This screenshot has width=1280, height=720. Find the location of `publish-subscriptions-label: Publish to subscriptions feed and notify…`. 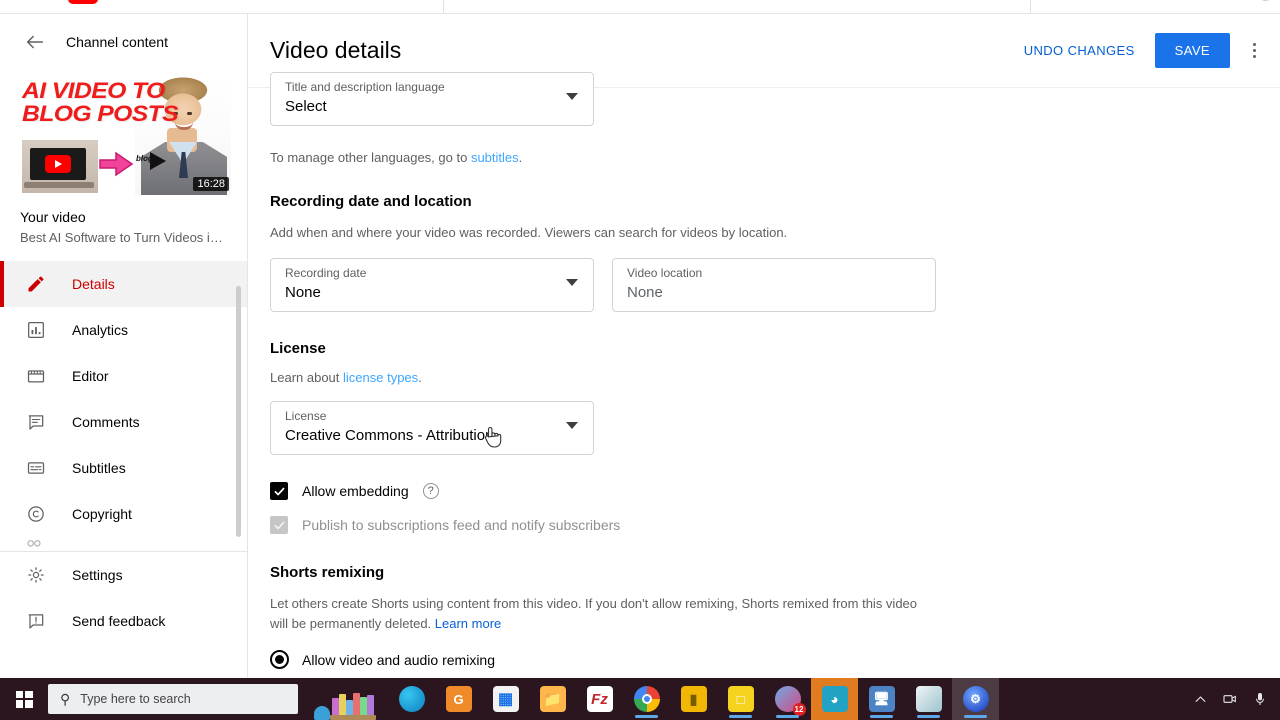

publish-subscriptions-label: Publish to subscriptions feed and notify… is located at coordinates (461, 525).